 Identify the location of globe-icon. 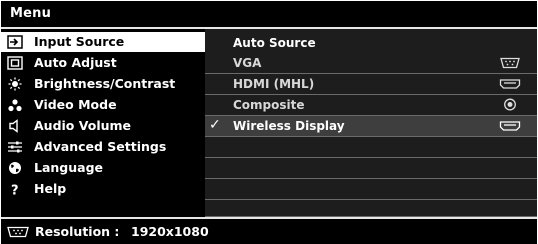
(15, 168).